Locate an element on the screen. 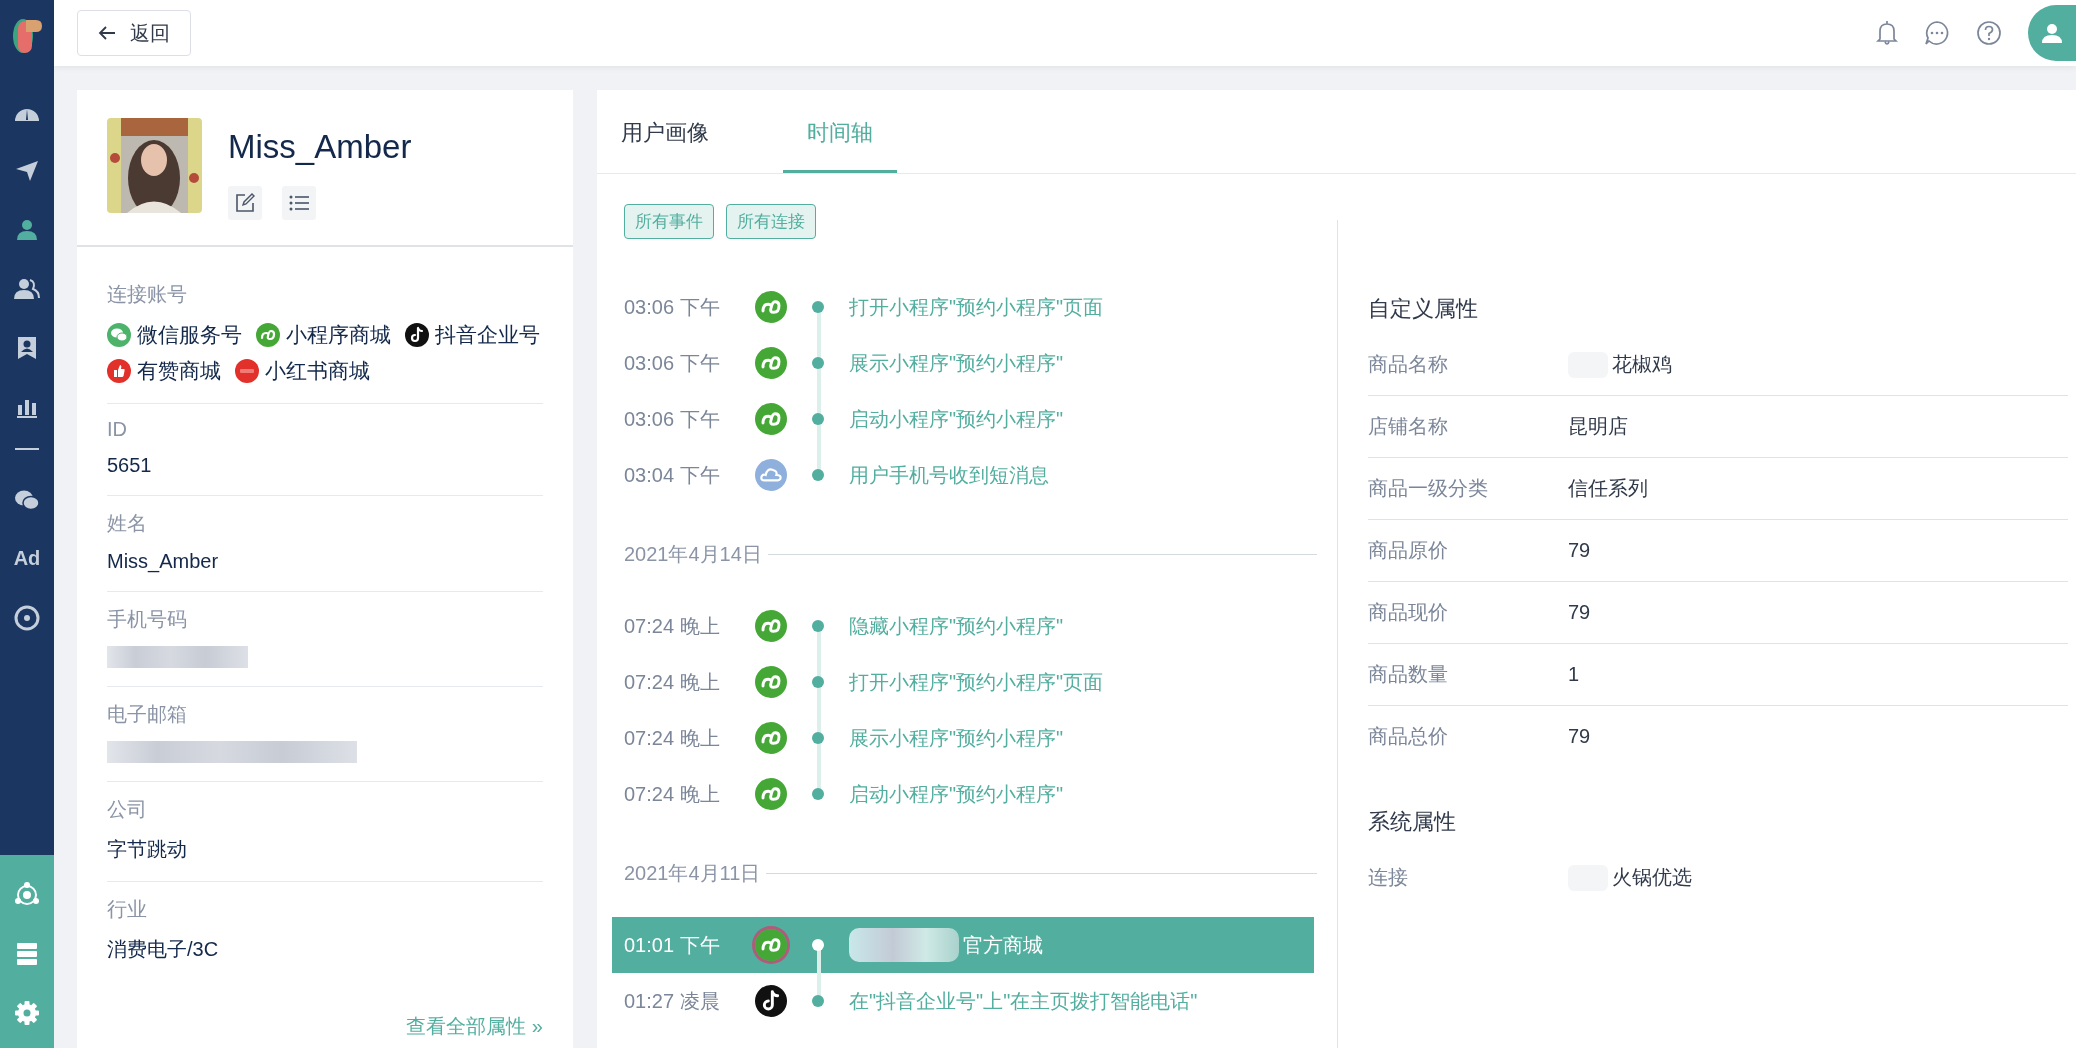 The width and height of the screenshot is (2076, 1048). account-name: 微信服务号 is located at coordinates (189, 335).